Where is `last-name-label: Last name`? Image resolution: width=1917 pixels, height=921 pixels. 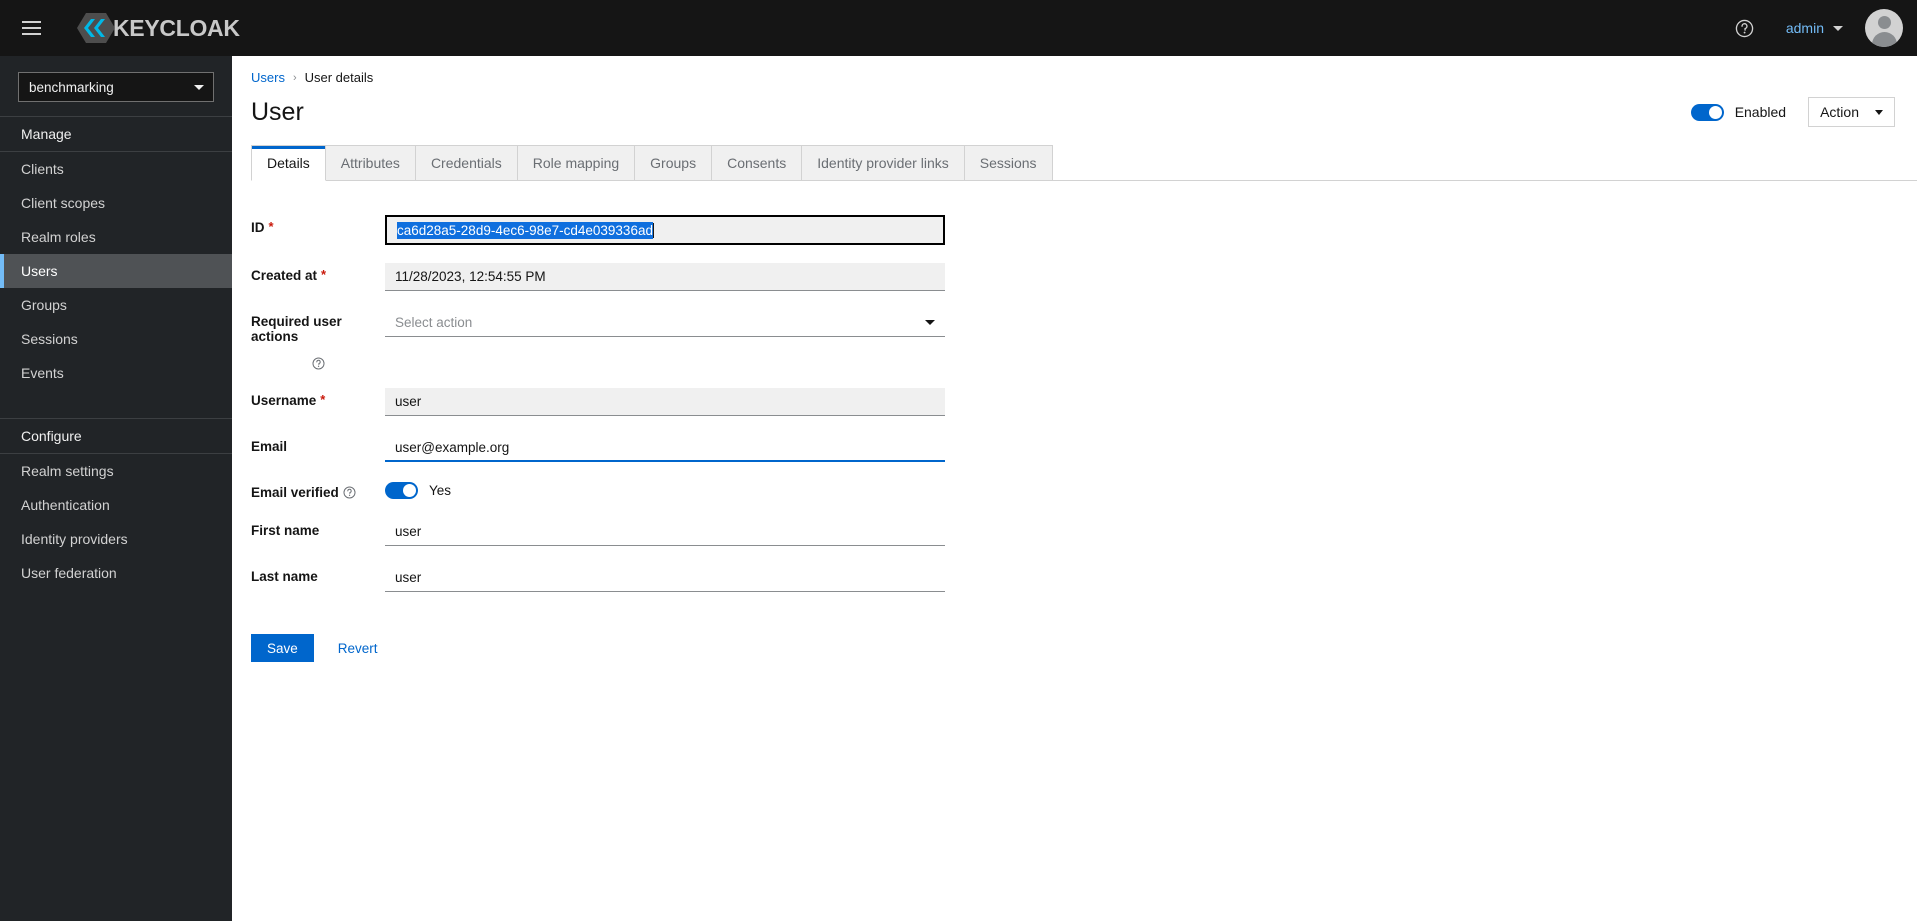 last-name-label: Last name is located at coordinates (284, 576).